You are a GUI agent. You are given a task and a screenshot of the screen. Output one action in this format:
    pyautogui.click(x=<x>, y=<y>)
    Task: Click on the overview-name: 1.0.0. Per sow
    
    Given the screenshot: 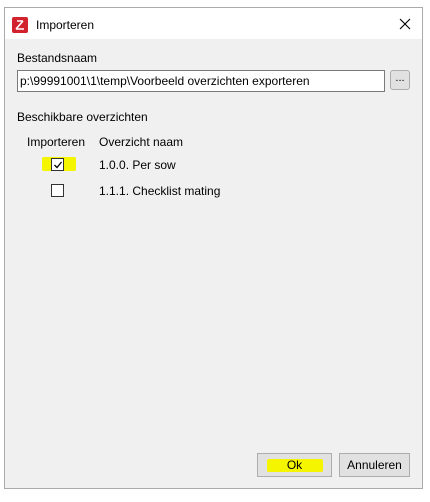 What is the action you would take?
    pyautogui.click(x=137, y=165)
    